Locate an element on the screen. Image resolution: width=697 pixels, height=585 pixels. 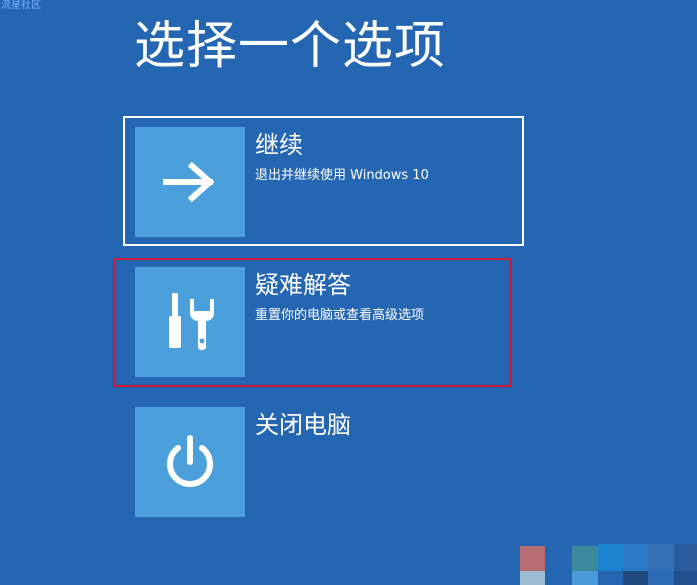
continue-tile is located at coordinates (190, 182).